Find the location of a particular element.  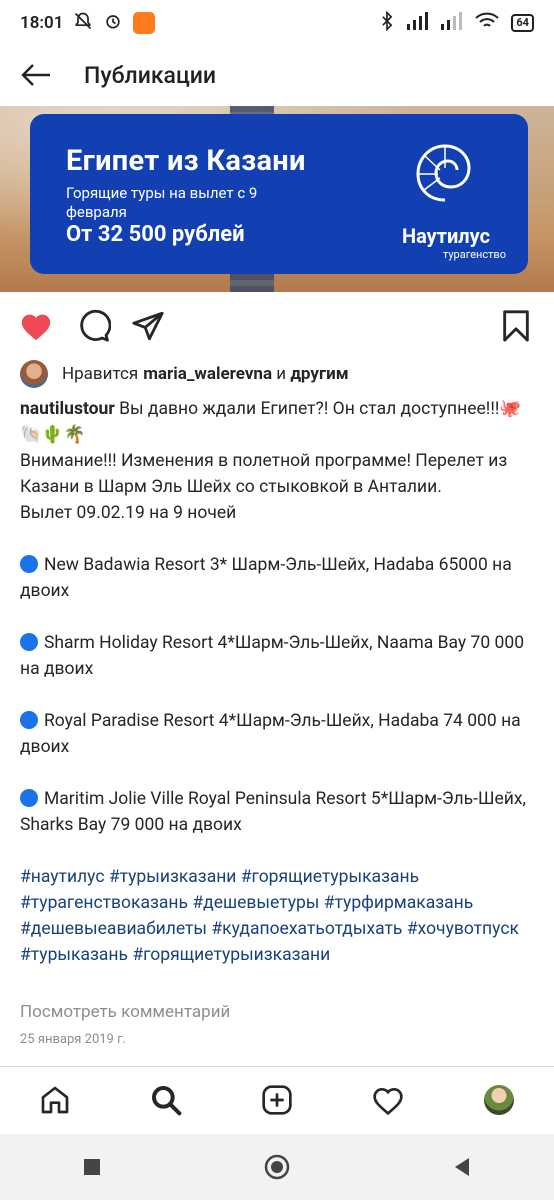

profile-avatar is located at coordinates (498, 1100).